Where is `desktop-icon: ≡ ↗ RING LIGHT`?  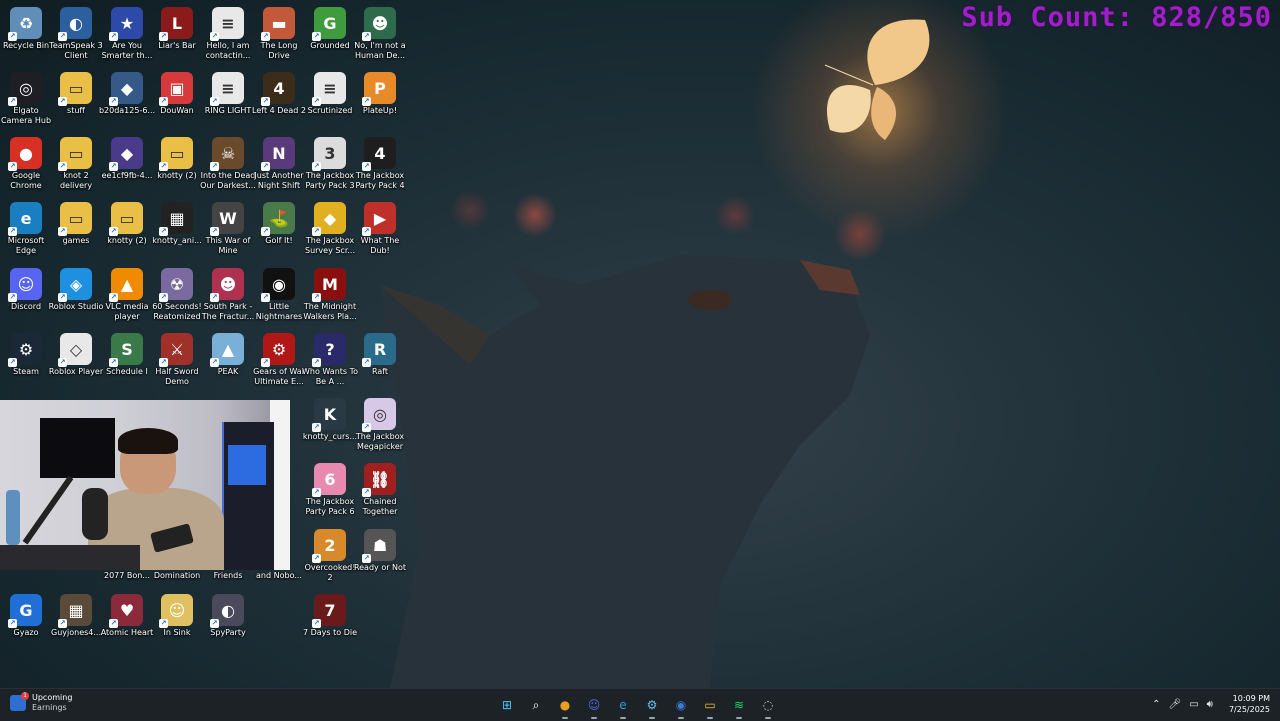
desktop-icon: ≡ ↗ RING LIGHT is located at coordinates (228, 102).